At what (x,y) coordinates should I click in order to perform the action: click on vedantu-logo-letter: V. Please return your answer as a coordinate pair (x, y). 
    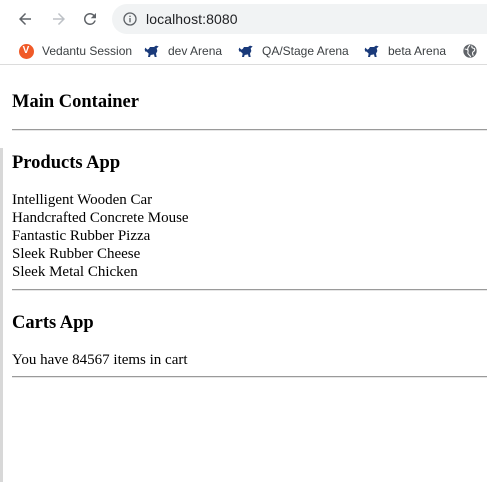
    Looking at the image, I should click on (26, 51).